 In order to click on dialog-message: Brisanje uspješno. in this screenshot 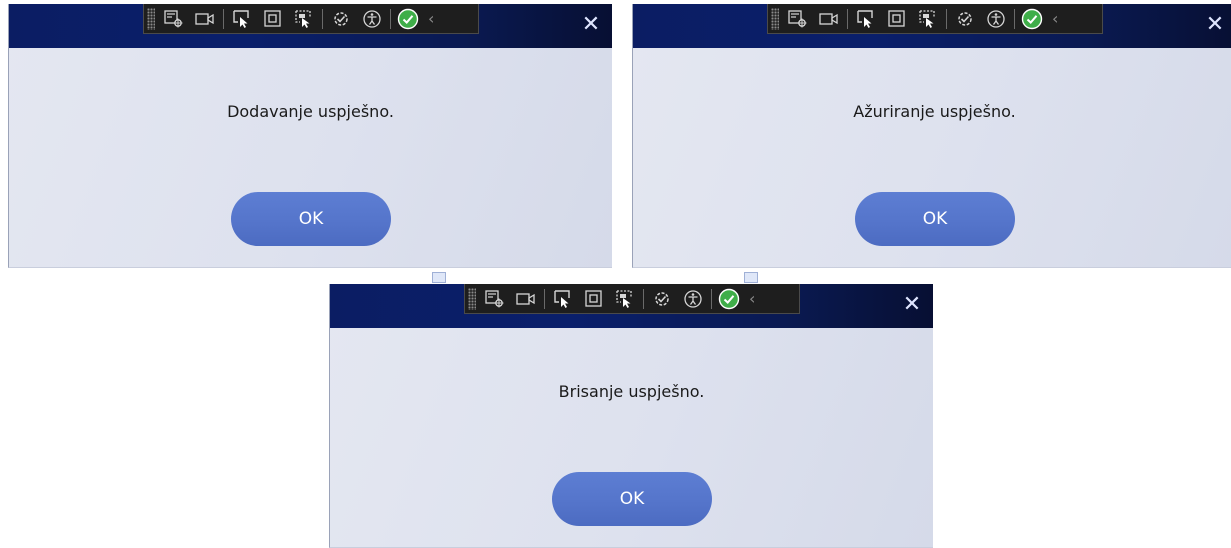, I will do `click(631, 391)`.